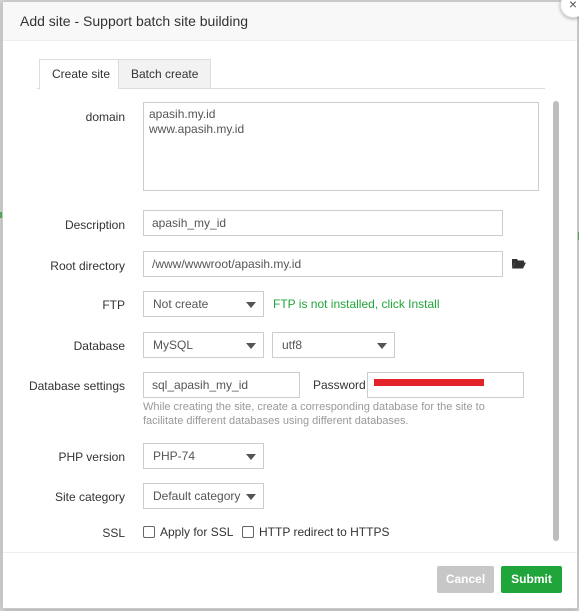 Image resolution: width=579 pixels, height=611 pixels. I want to click on description-label: Description, so click(94, 225).